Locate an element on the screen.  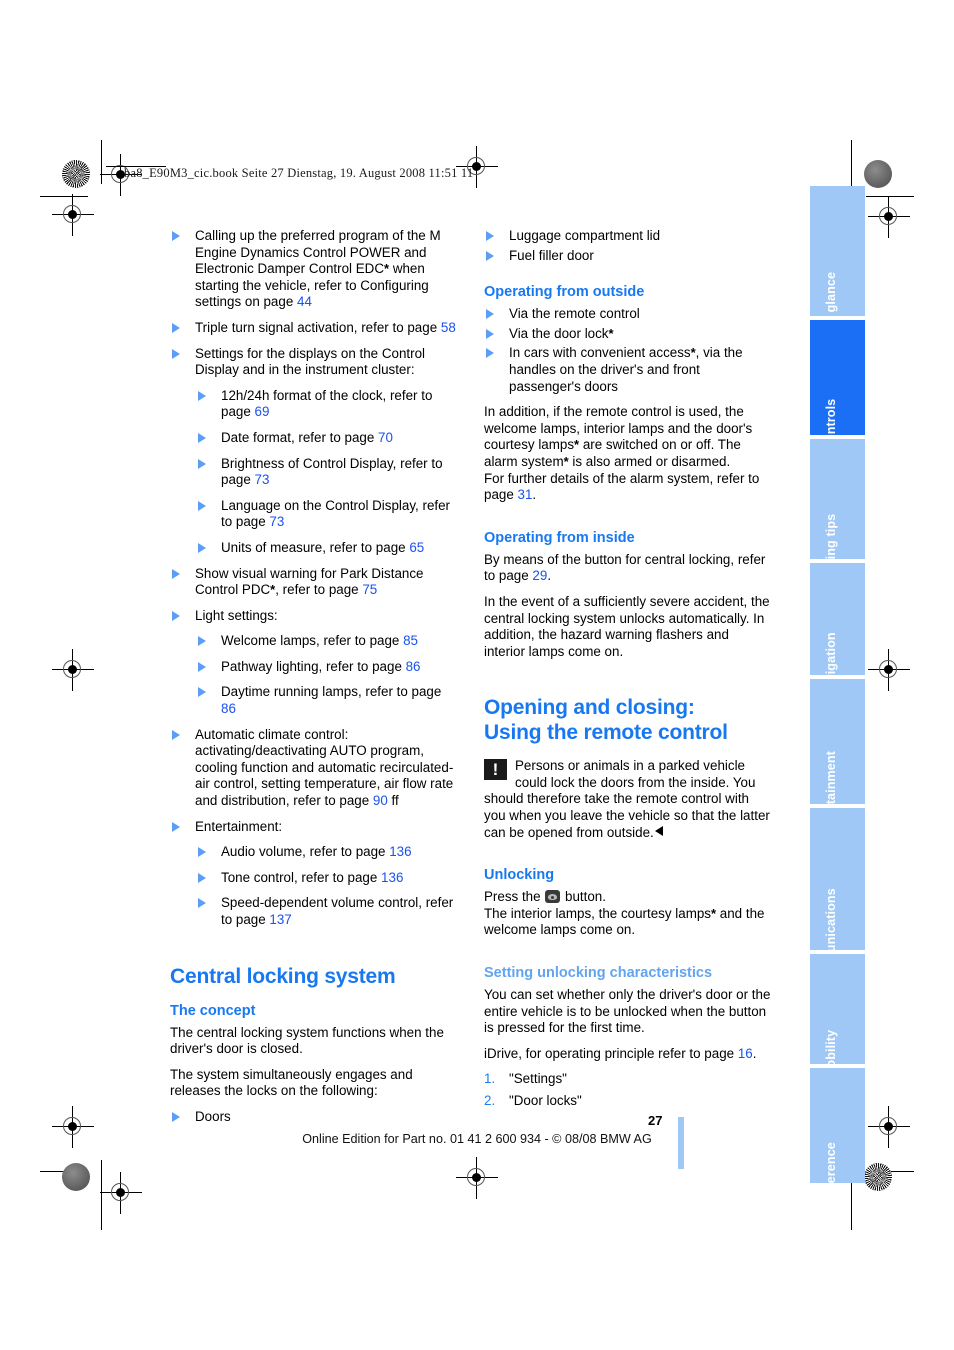
setting-steps-list: 1. "Settings" 2. "Door locks" is located at coordinates (628, 1090).